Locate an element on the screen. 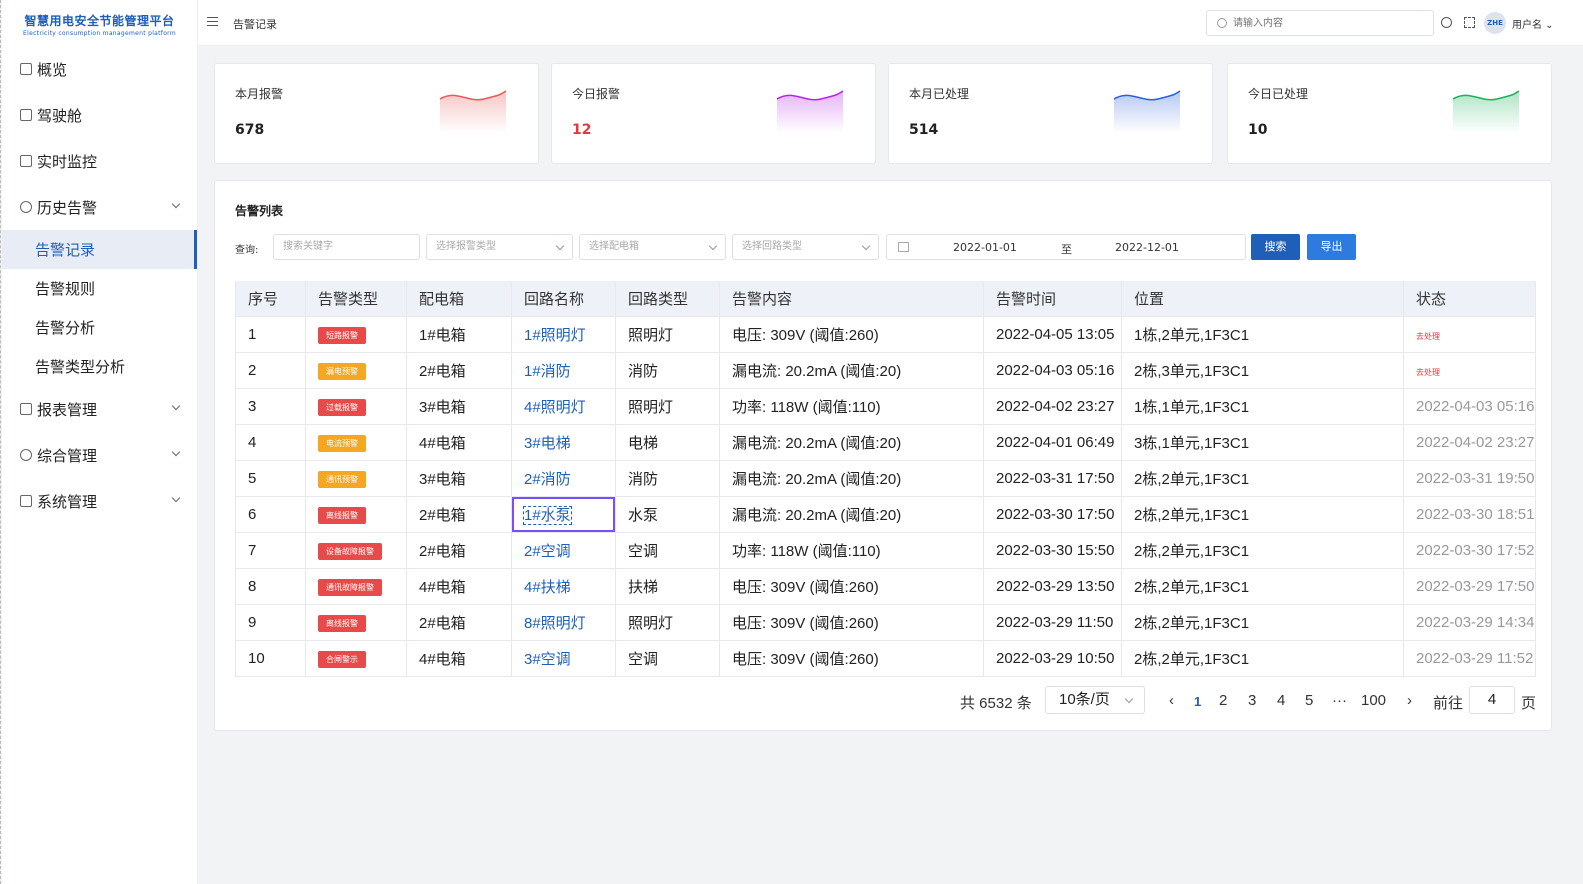 The width and height of the screenshot is (1583, 884). cell-type: 设备故障报警 is located at coordinates (356, 549).